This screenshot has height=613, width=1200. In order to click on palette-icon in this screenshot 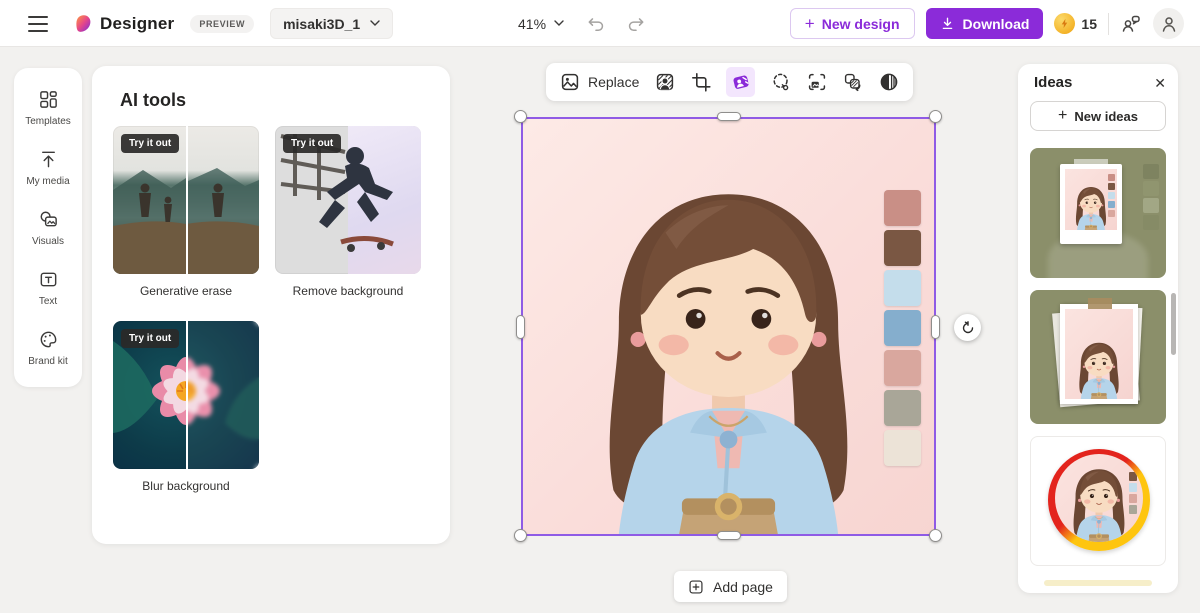, I will do `click(48, 339)`.